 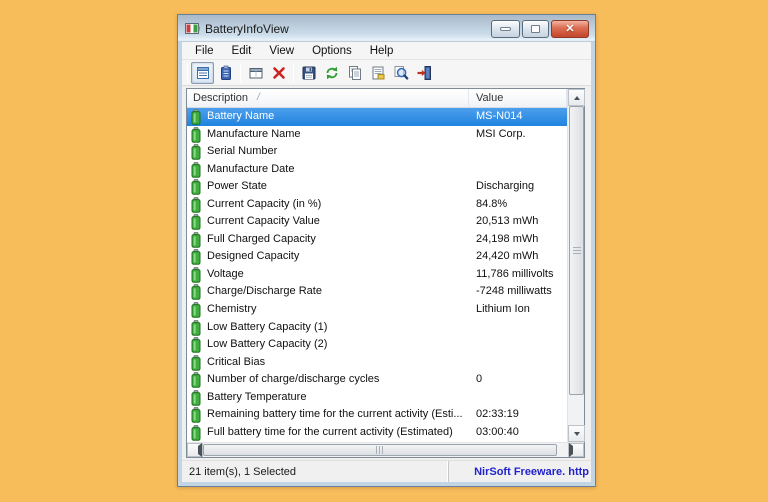 I want to click on nirsoft-link: NirSoft Freeware. http, so click(x=519, y=471).